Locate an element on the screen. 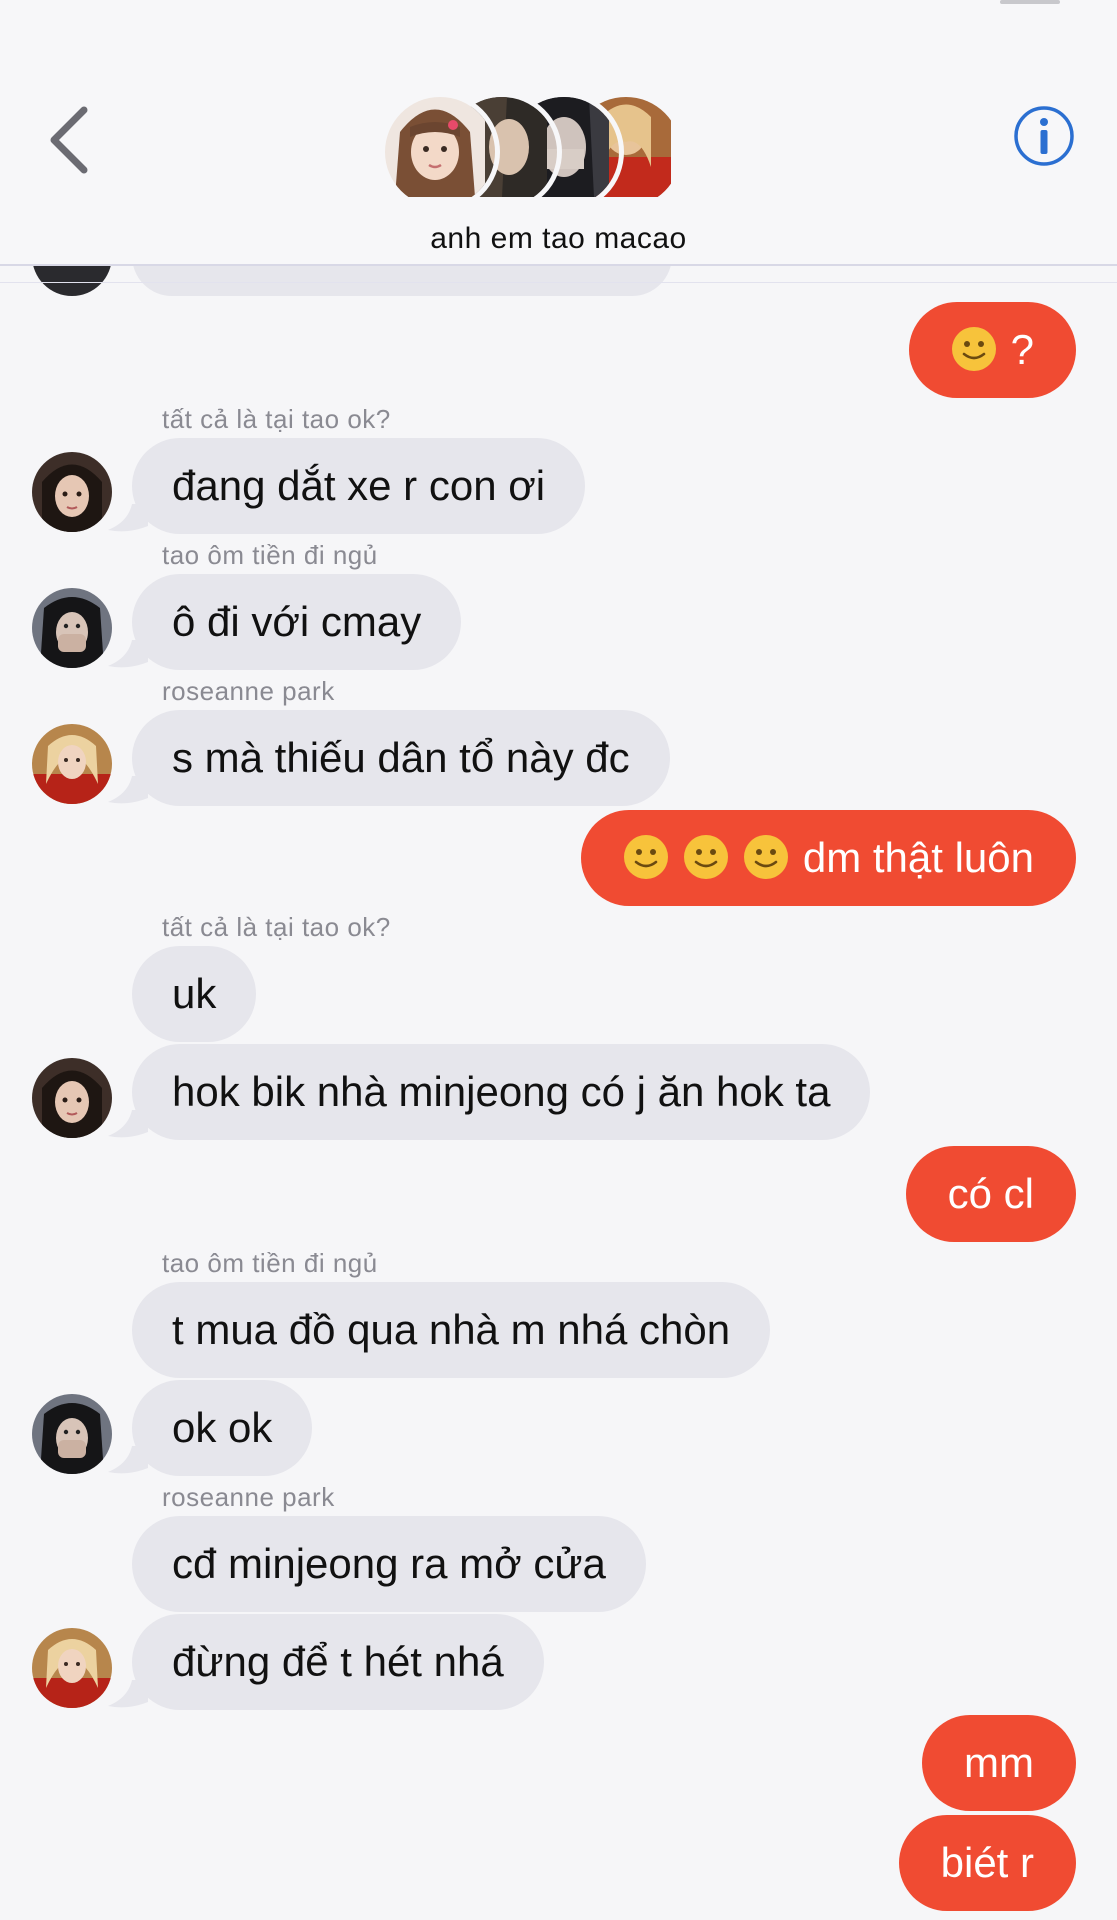 The image size is (1117, 1920). message-text: uk is located at coordinates (194, 993).